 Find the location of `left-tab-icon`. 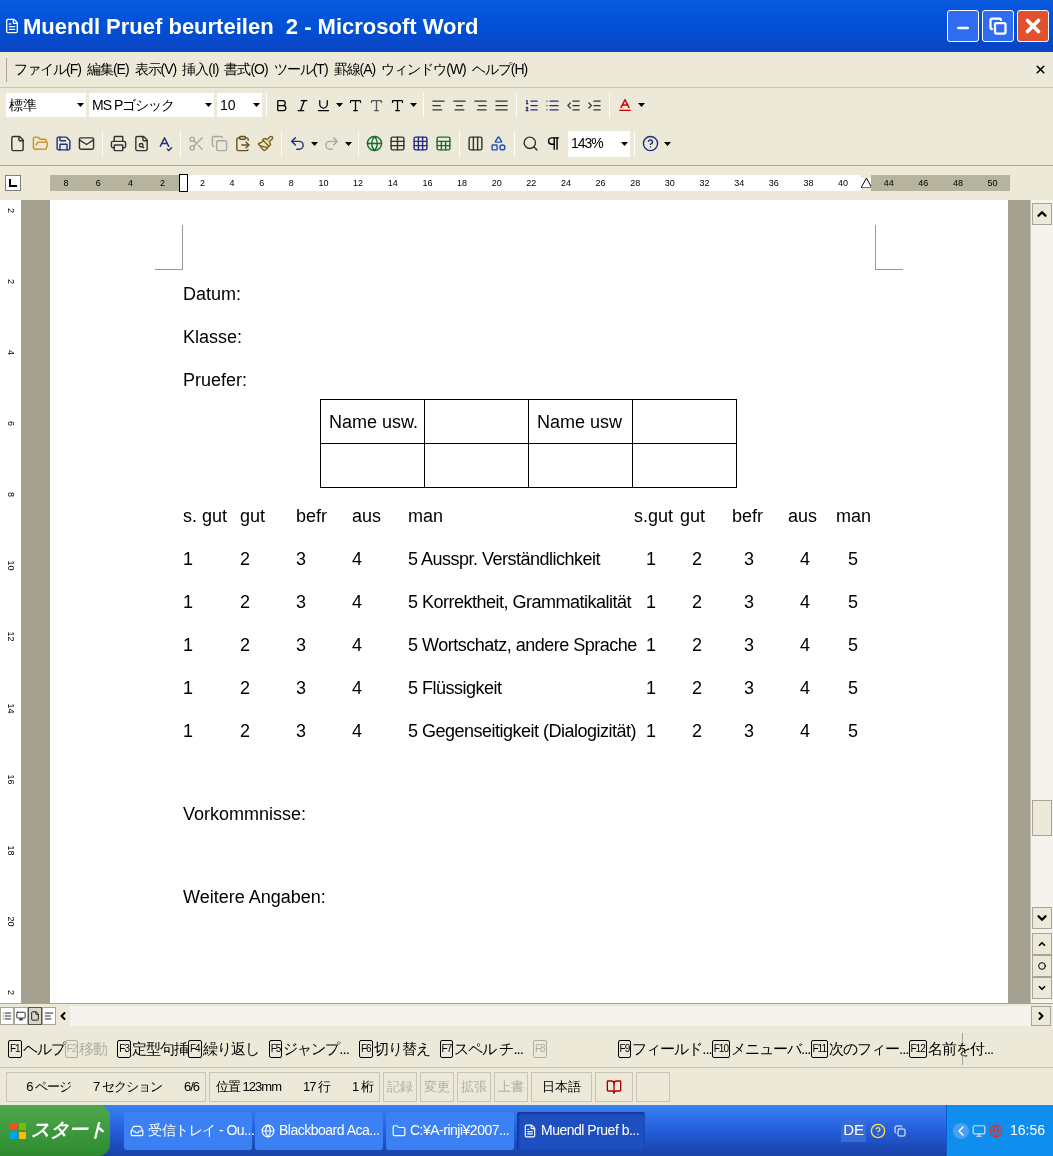

left-tab-icon is located at coordinates (13, 183).